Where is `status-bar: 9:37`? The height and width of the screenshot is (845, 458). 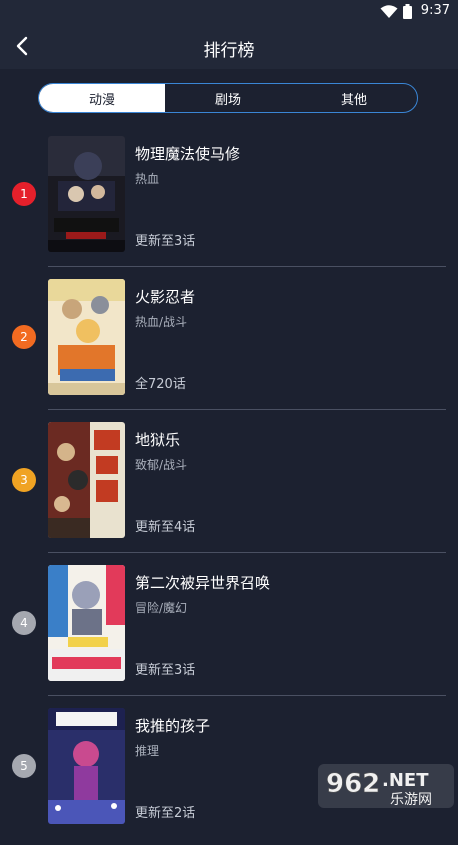 status-bar: 9:37 is located at coordinates (229, 12).